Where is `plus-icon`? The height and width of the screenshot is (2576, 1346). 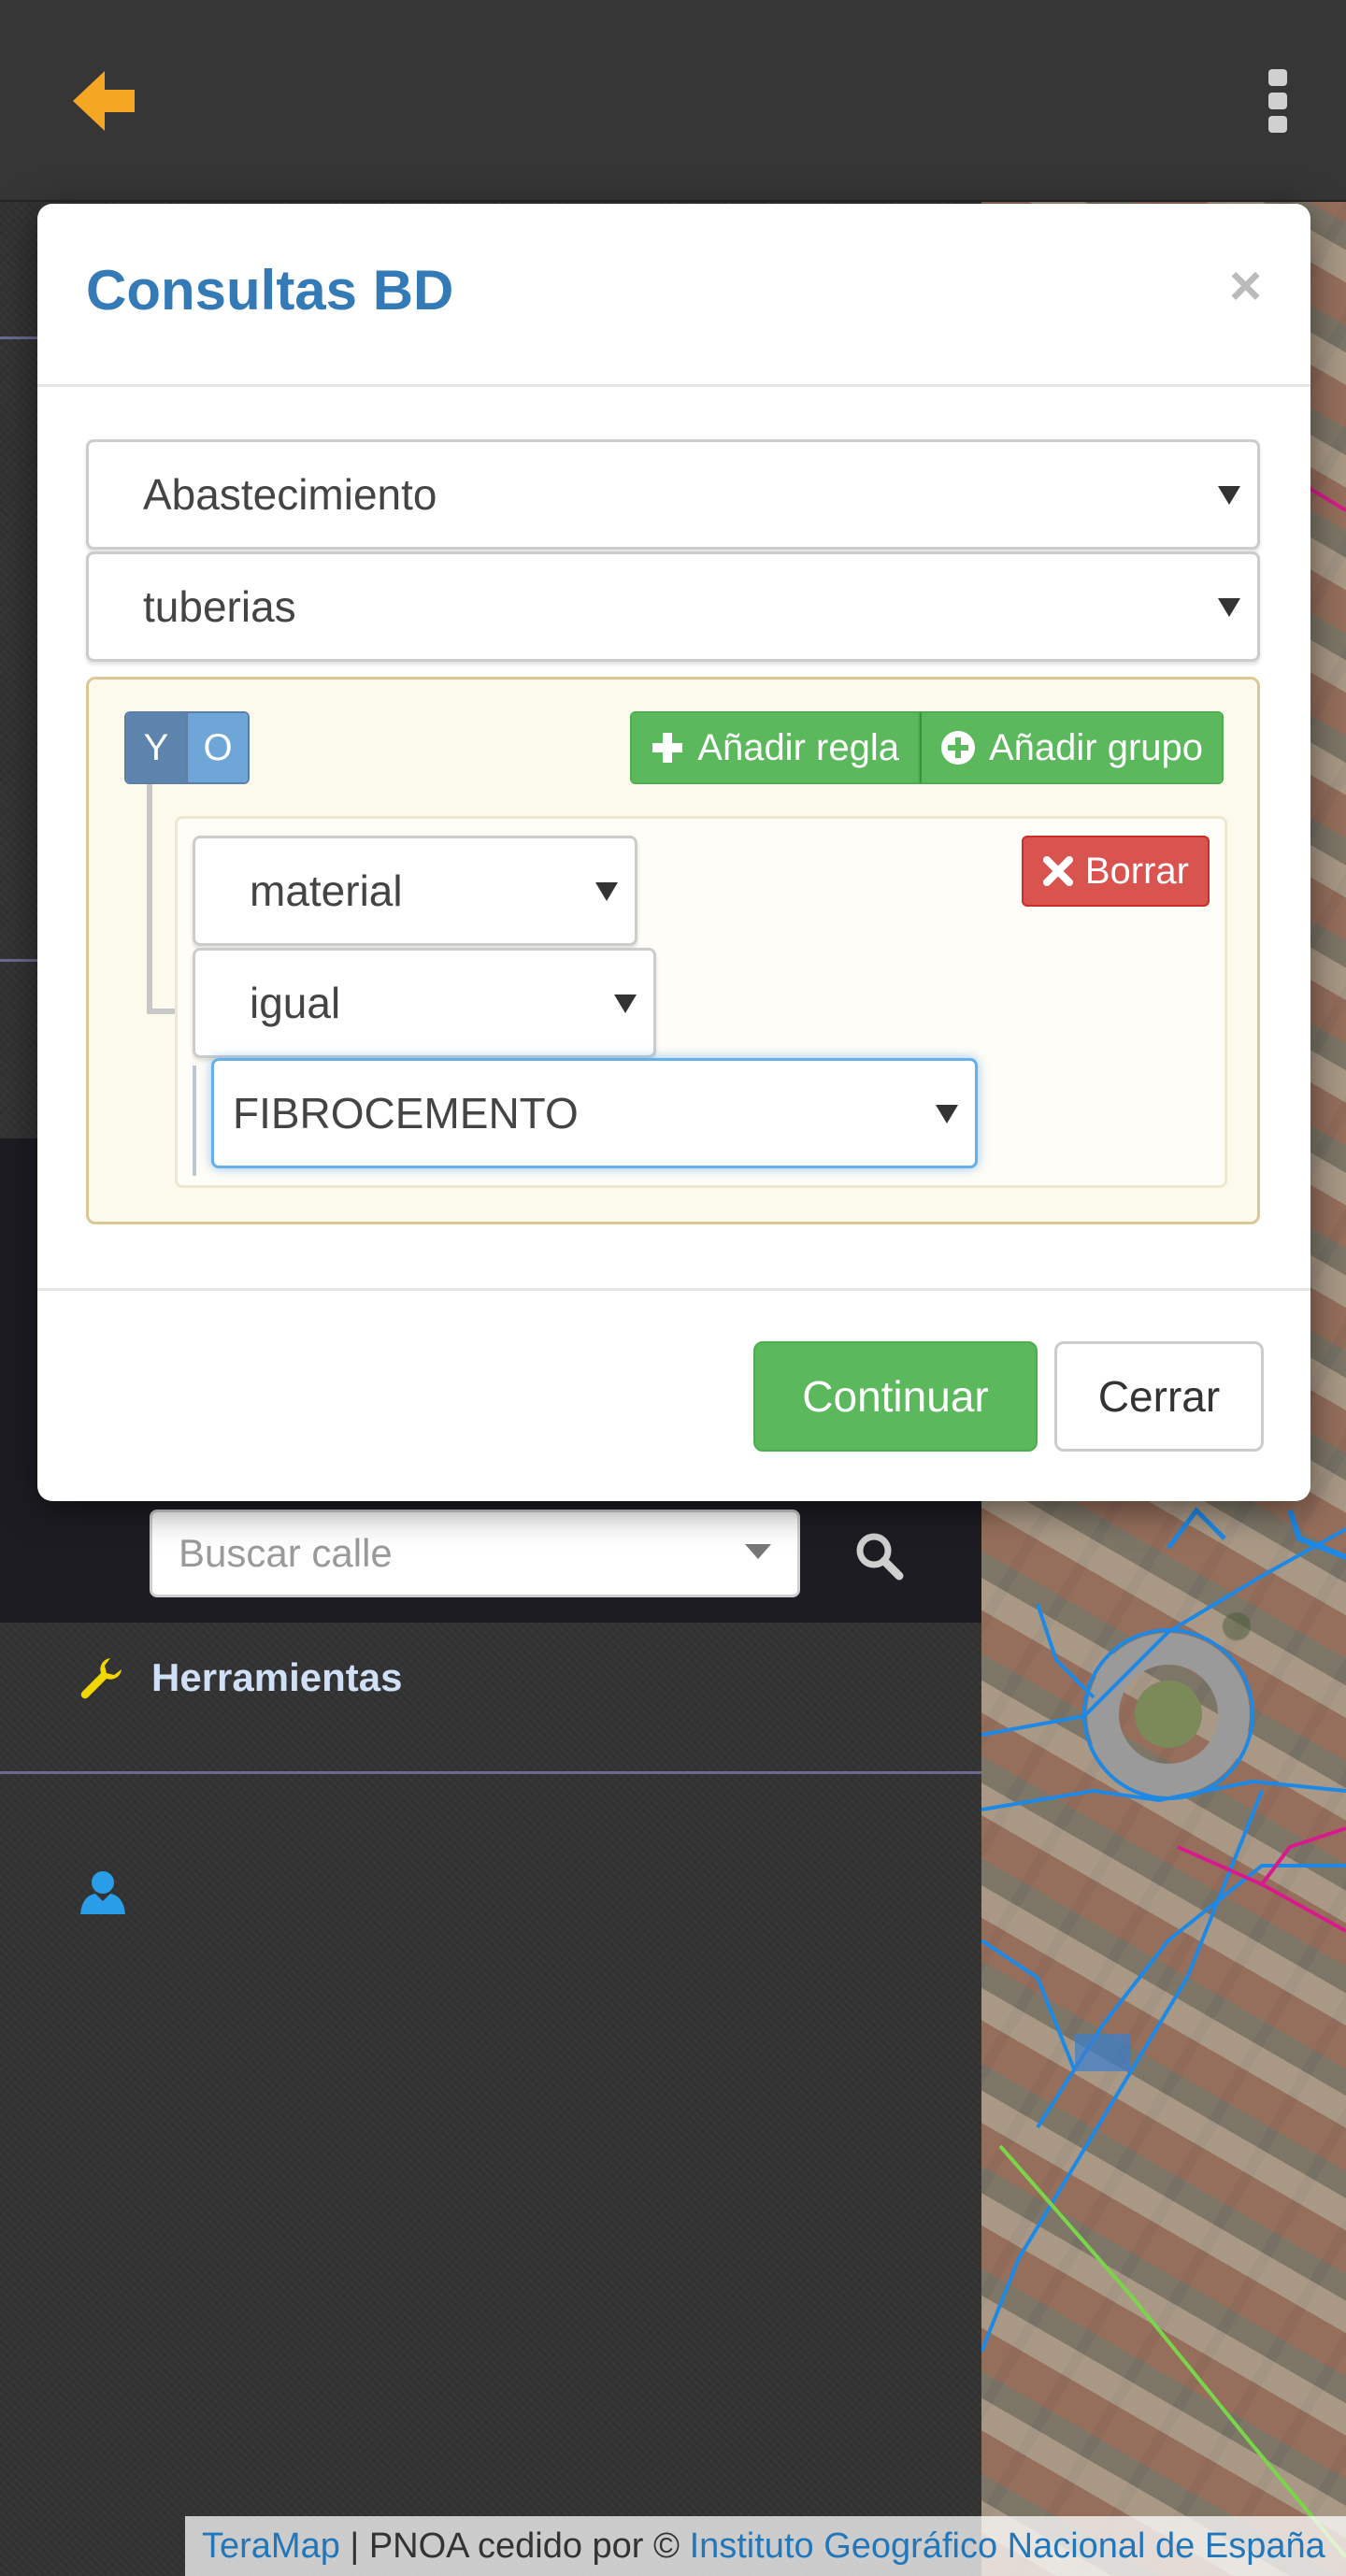
plus-icon is located at coordinates (667, 748).